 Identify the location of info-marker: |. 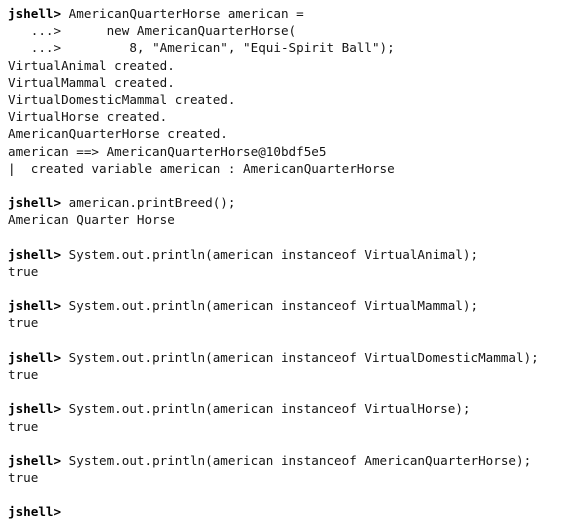
(12, 168).